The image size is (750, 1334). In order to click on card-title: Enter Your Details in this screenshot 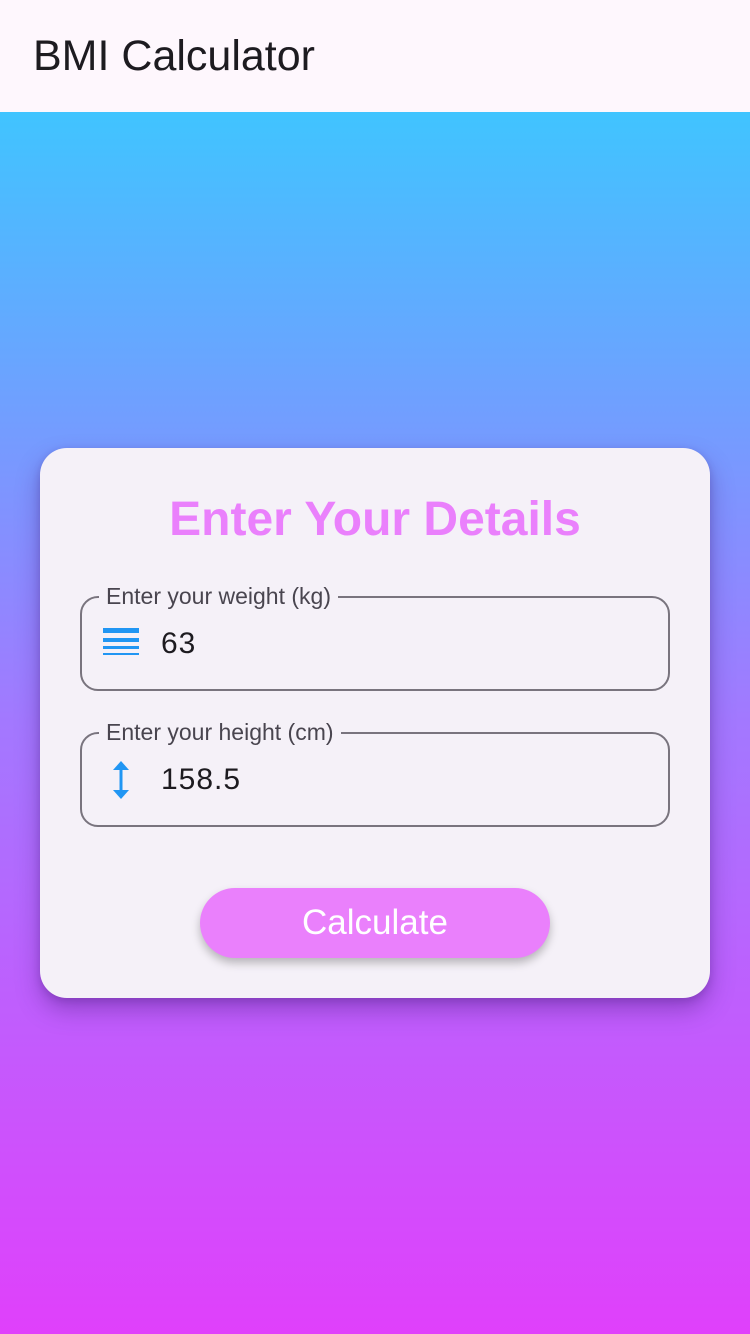, I will do `click(375, 519)`.